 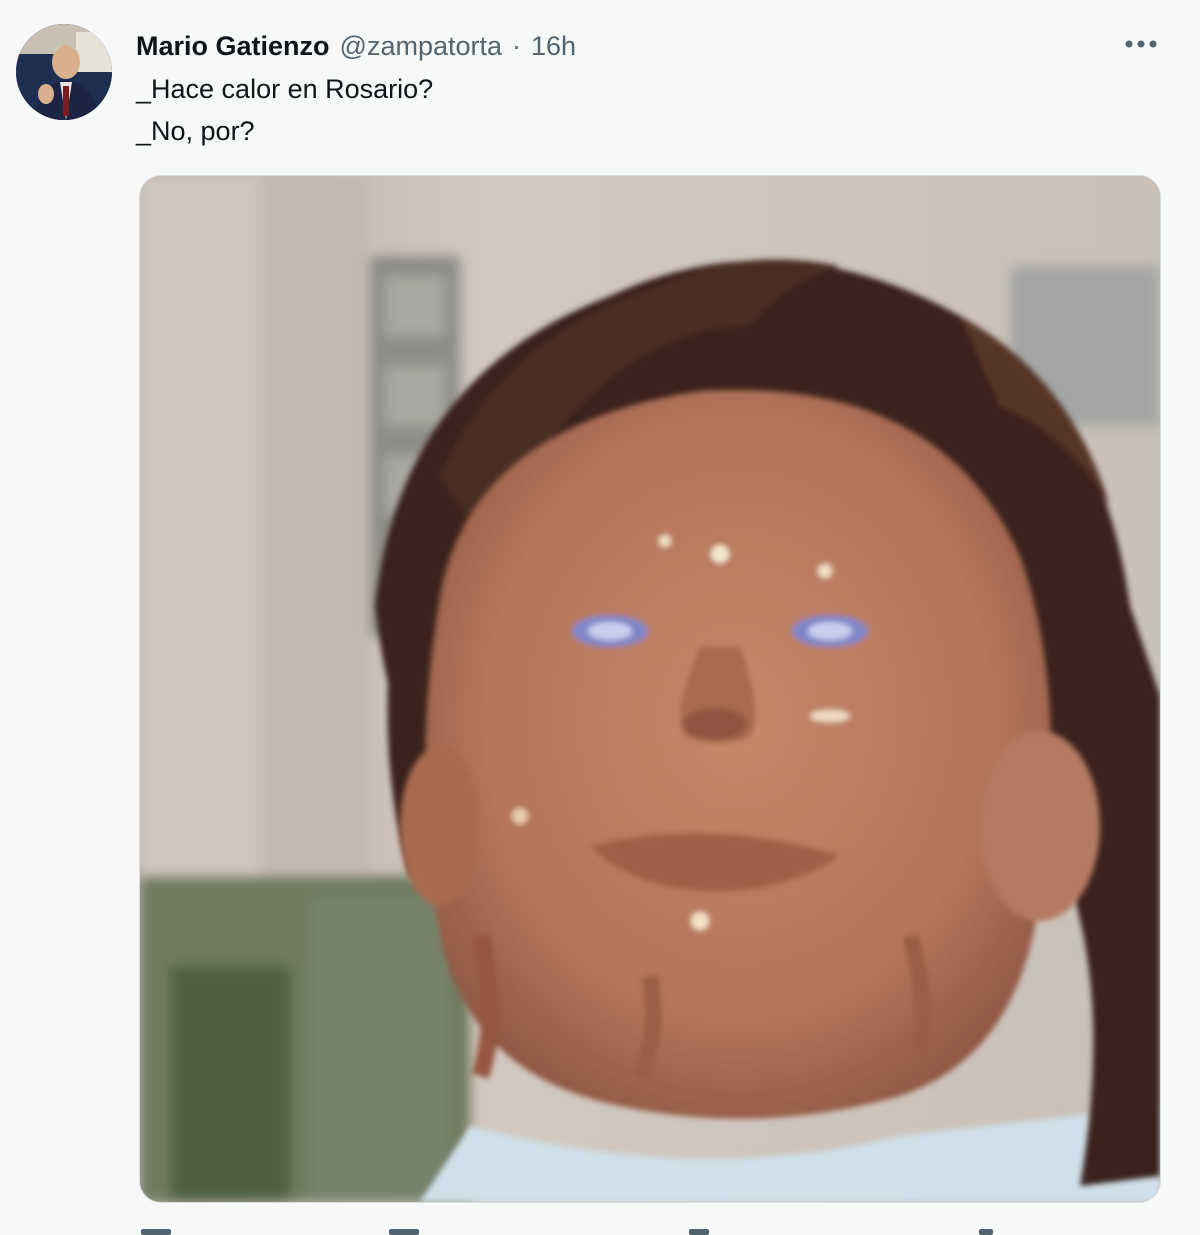 I want to click on retweet-icon, so click(x=404, y=1232).